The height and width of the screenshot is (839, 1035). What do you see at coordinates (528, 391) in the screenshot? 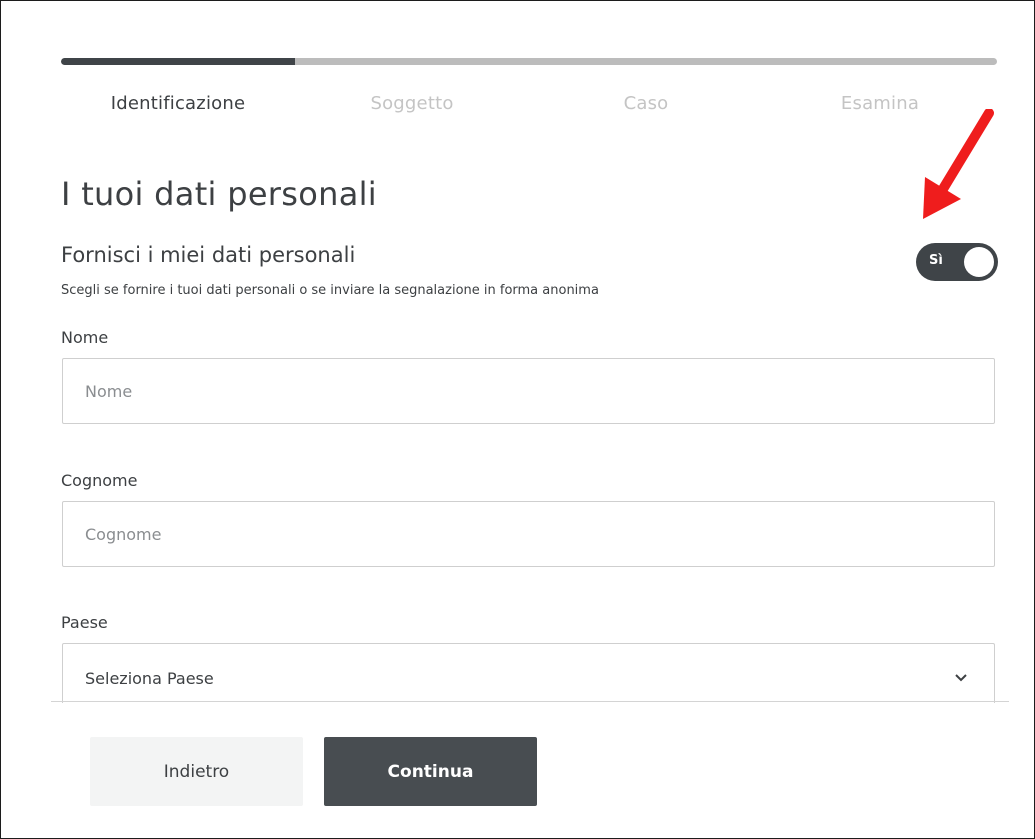
I see `first-name-input` at bounding box center [528, 391].